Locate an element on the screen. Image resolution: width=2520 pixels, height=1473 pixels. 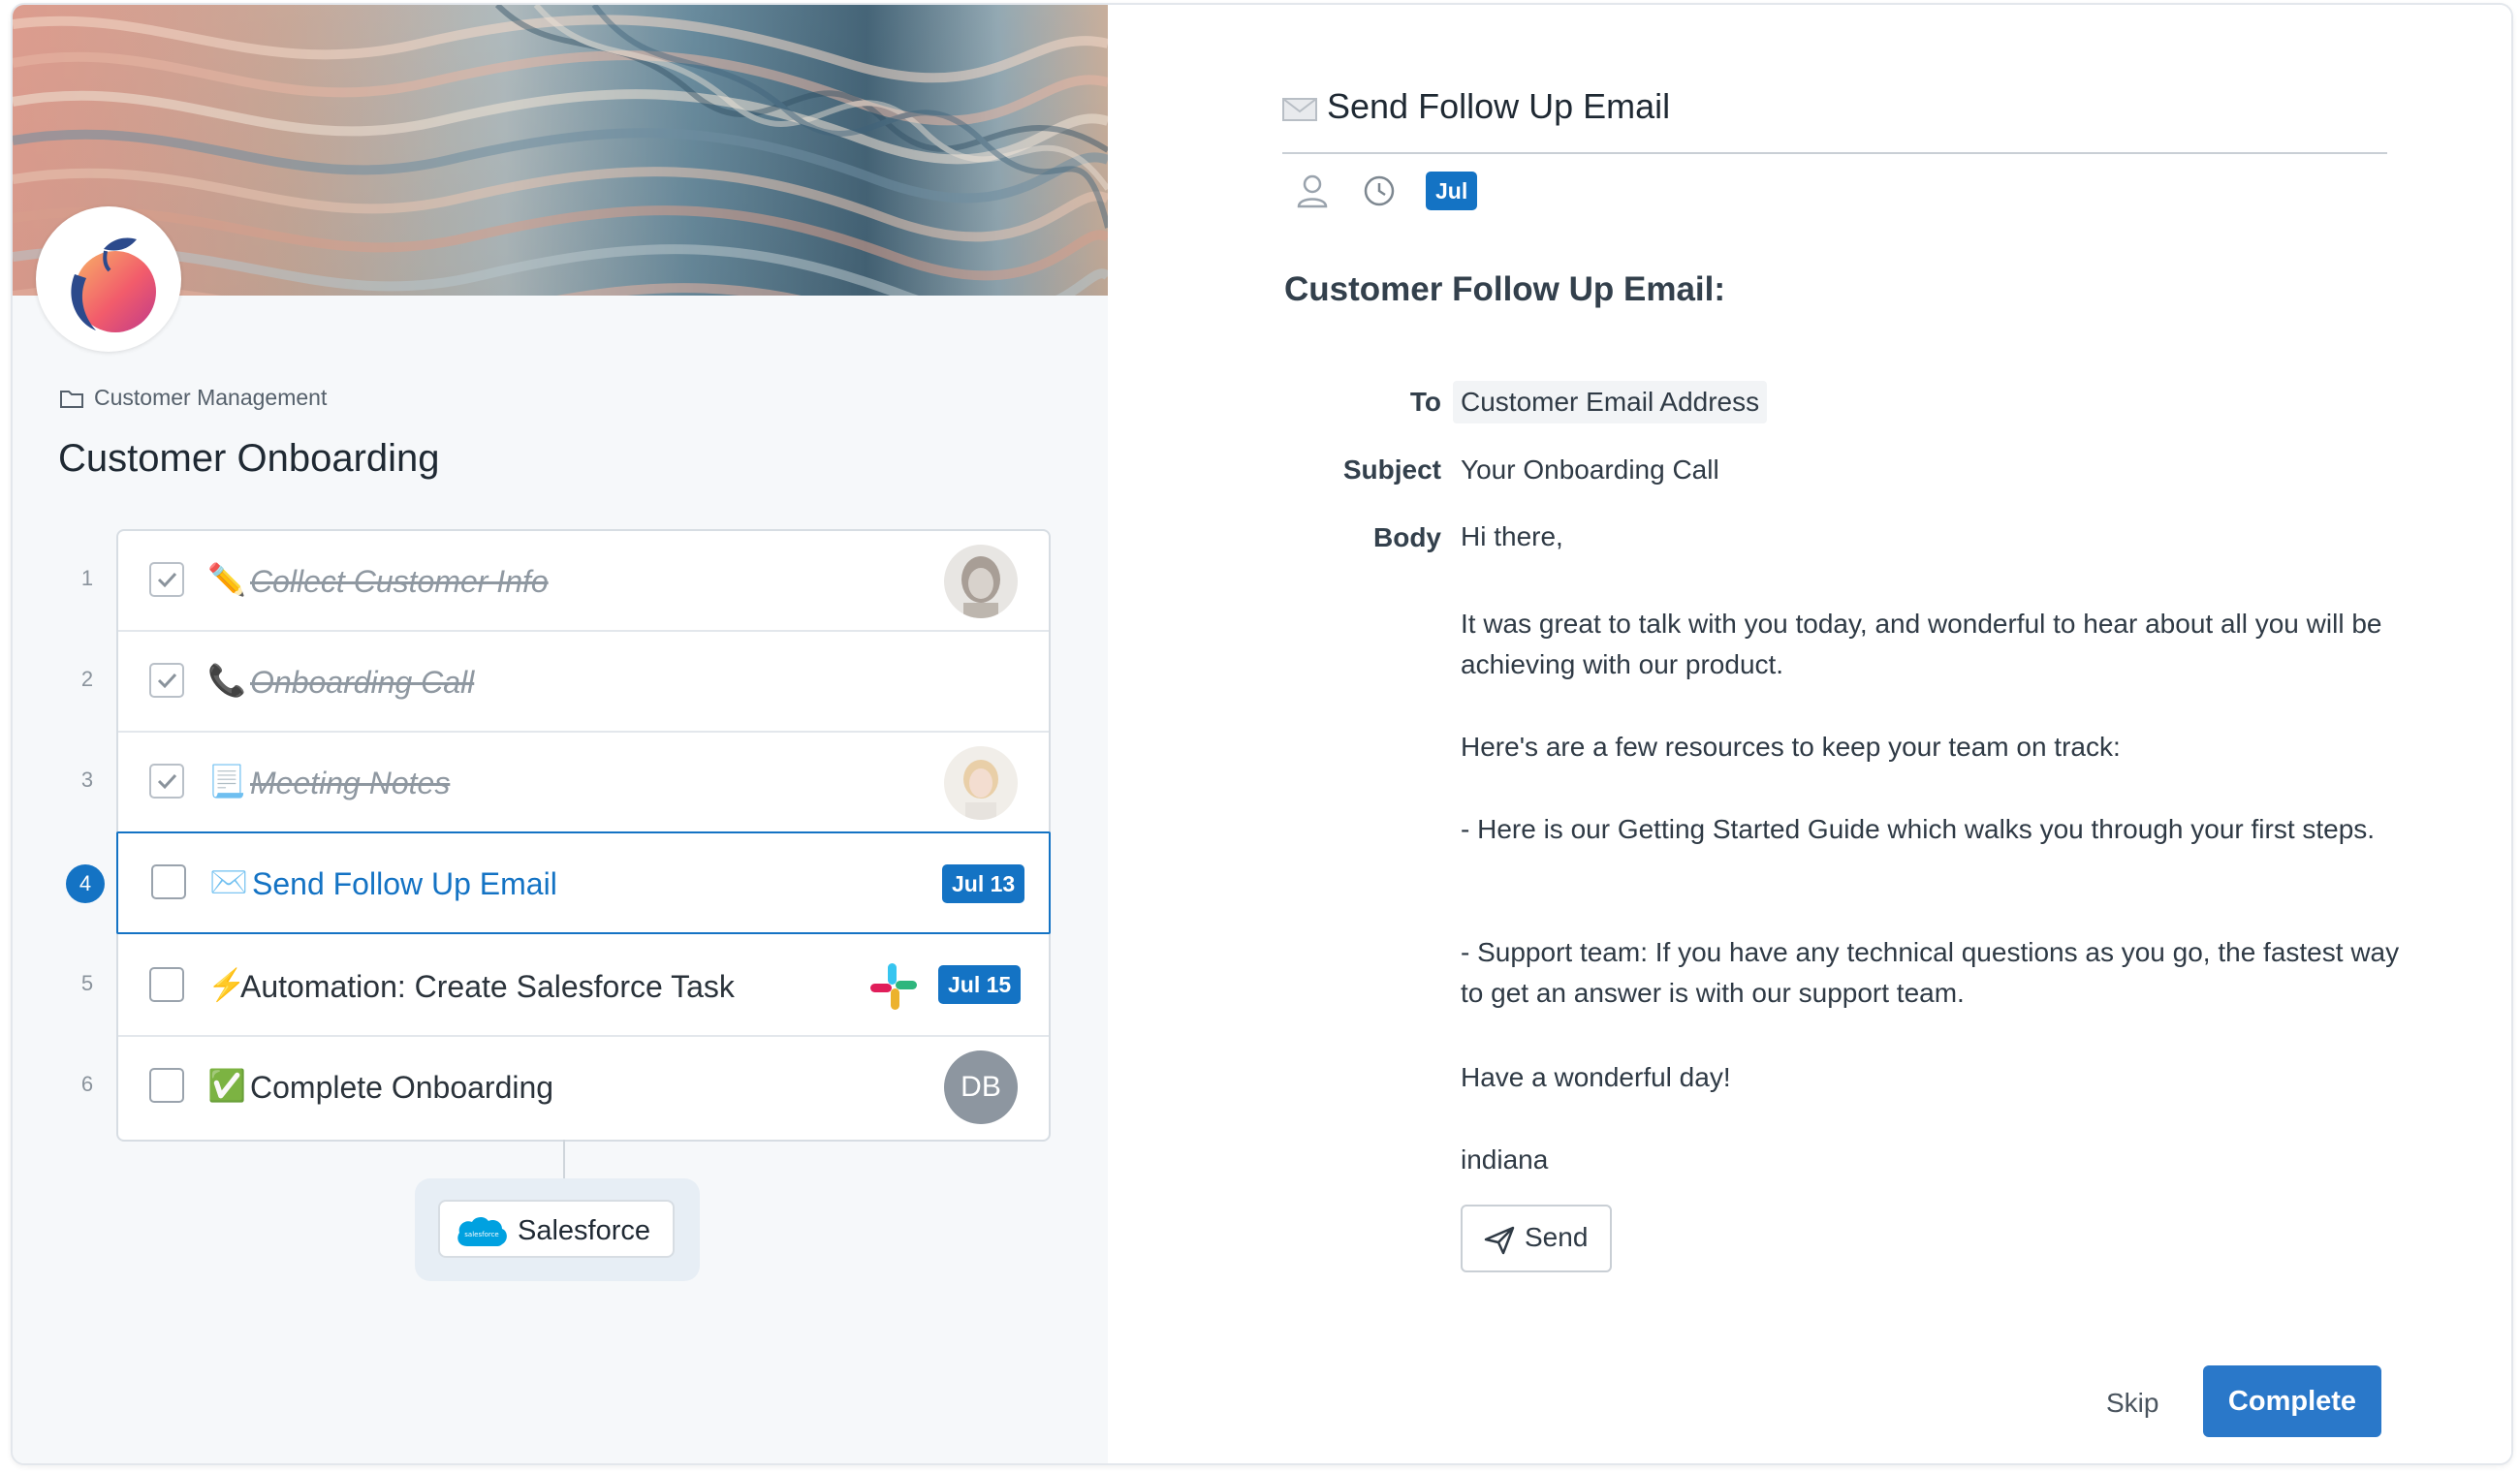
svg-text: salesforce is located at coordinates (481, 1234).